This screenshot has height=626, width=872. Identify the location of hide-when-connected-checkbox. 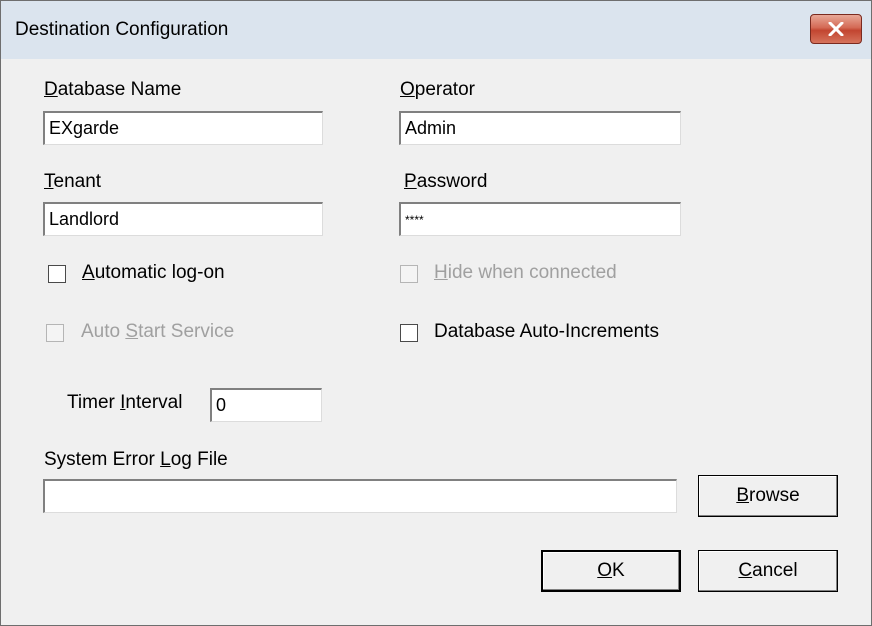
(409, 274).